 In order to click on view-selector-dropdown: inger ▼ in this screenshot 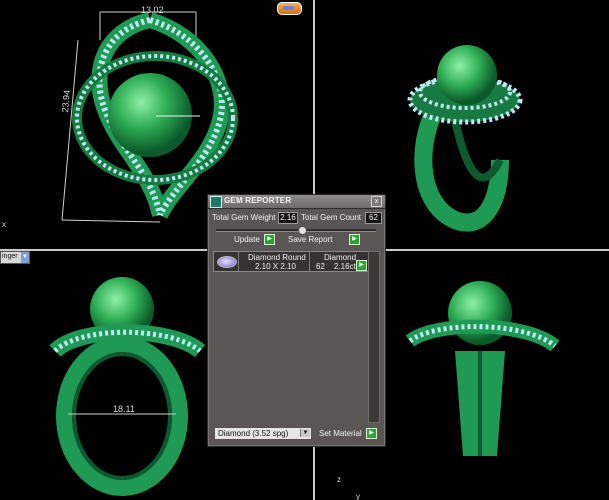, I will do `click(15, 257)`.